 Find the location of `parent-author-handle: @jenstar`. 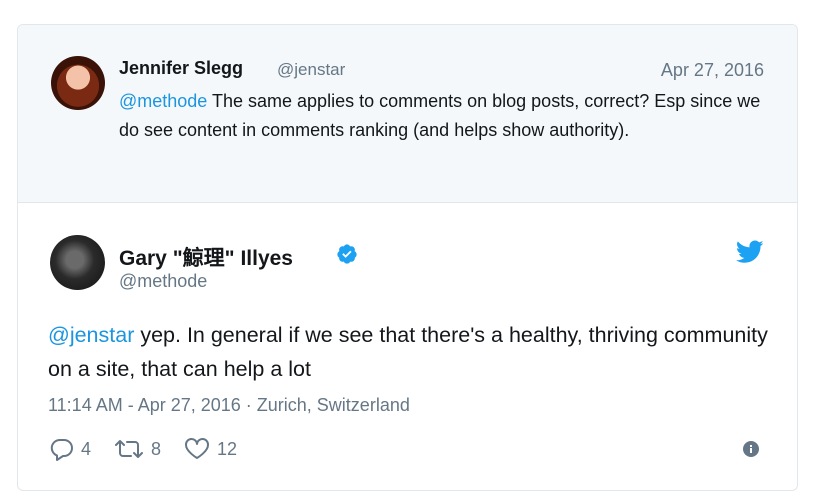

parent-author-handle: @jenstar is located at coordinates (311, 70).